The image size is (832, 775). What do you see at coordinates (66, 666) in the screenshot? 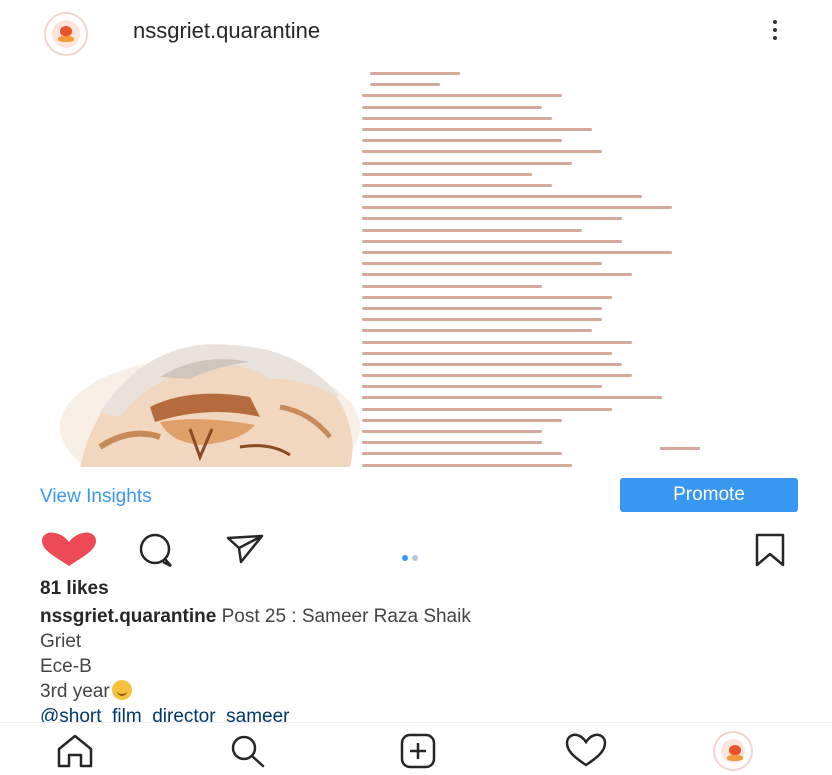
I see `caption-line: Ece-B` at bounding box center [66, 666].